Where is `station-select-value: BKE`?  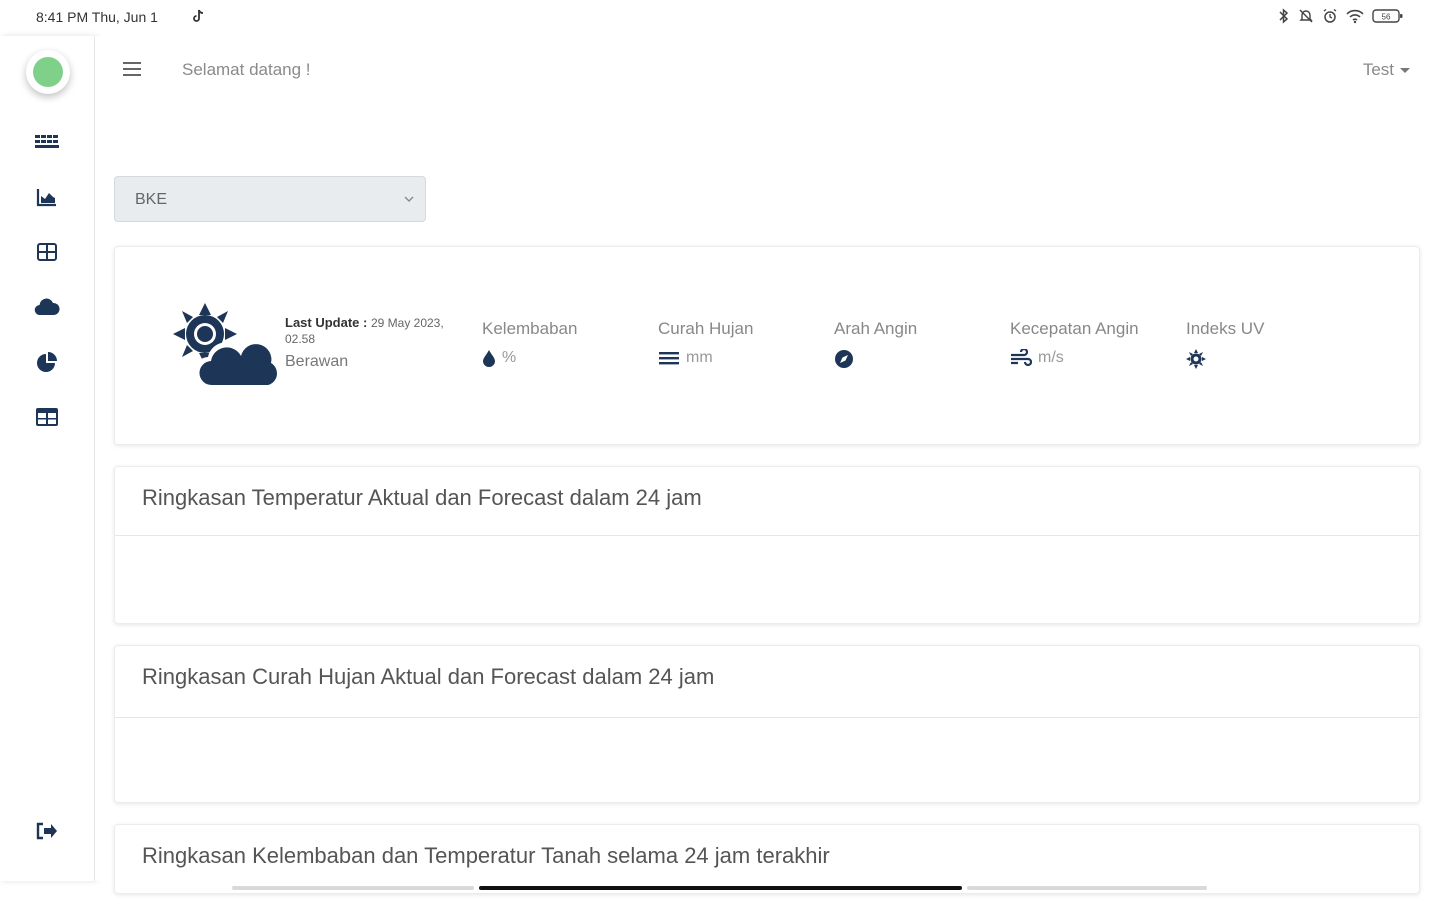
station-select-value: BKE is located at coordinates (151, 199).